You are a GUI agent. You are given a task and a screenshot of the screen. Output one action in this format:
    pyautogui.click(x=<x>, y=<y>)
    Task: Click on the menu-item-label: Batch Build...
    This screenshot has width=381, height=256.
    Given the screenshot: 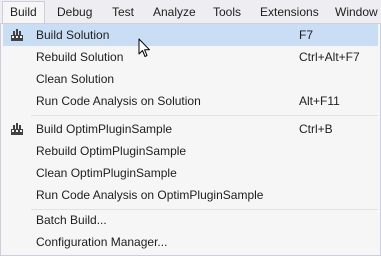 What is the action you would take?
    pyautogui.click(x=71, y=220)
    